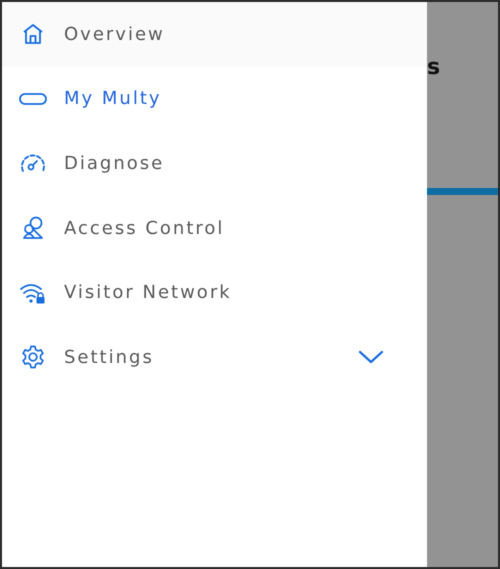 The height and width of the screenshot is (569, 500). I want to click on device-icon, so click(33, 98).